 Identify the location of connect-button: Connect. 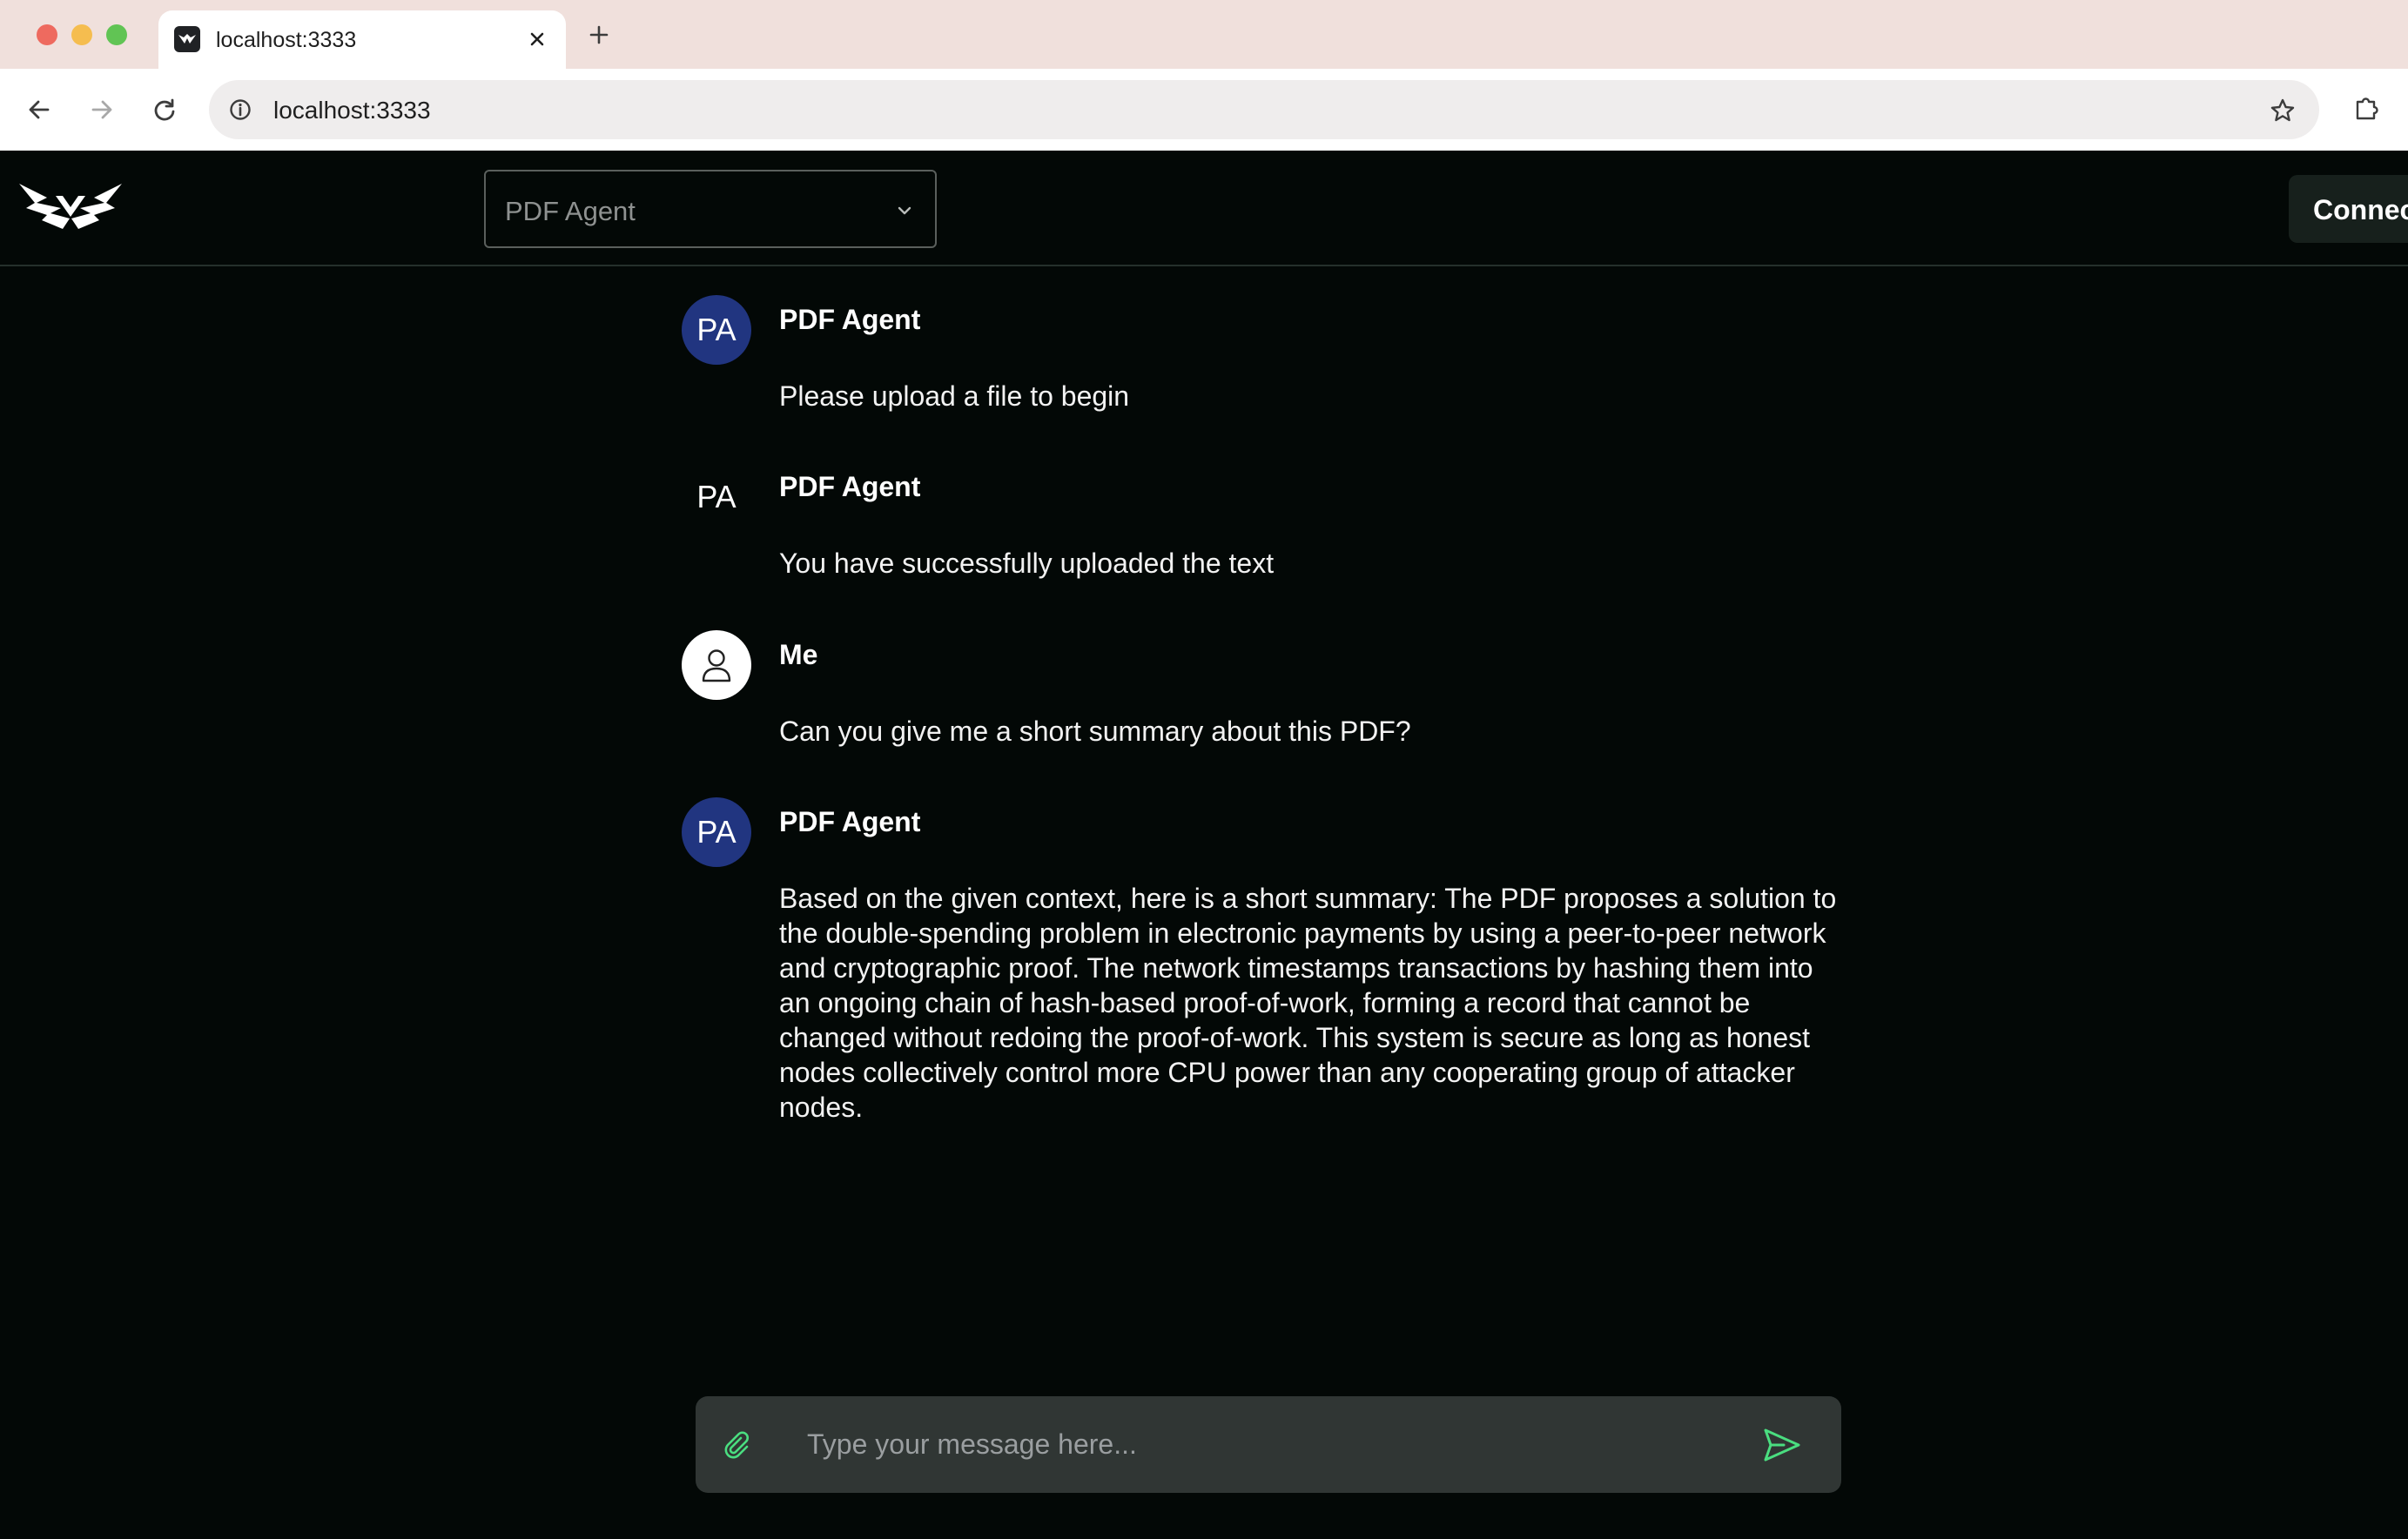
(2348, 209).